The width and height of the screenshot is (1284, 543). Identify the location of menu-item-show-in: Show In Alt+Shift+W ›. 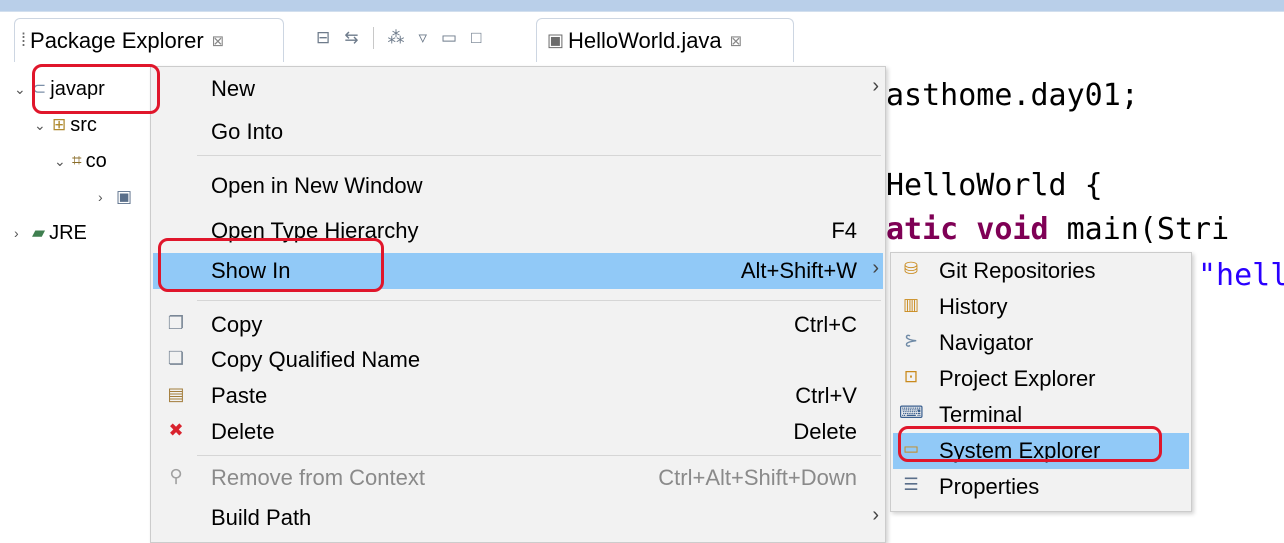
(518, 271).